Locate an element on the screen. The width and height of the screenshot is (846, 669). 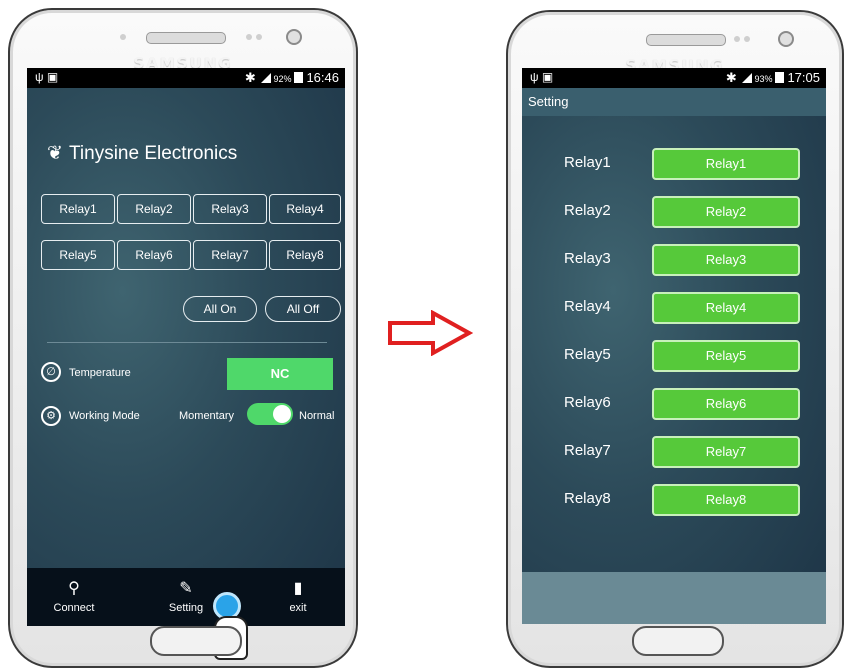
bluetooth-icon-right: ✱ is located at coordinates (731, 77).